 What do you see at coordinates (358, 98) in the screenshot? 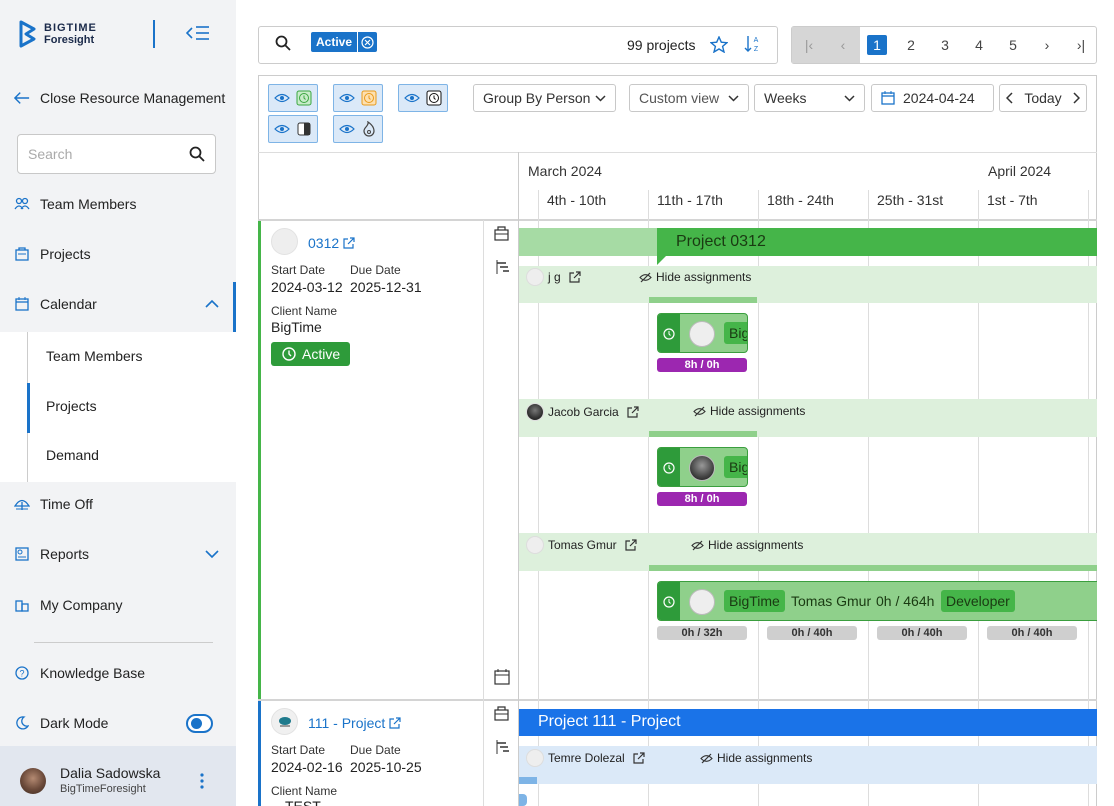
I see `toggle-pending-visibility` at bounding box center [358, 98].